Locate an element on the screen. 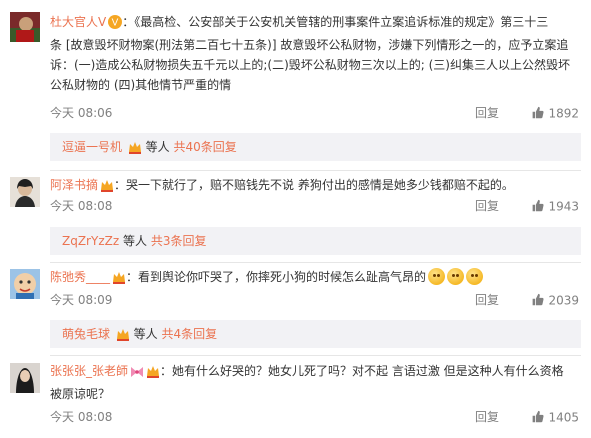  comment-text-line: 被原谅呢？ is located at coordinates (80, 394).